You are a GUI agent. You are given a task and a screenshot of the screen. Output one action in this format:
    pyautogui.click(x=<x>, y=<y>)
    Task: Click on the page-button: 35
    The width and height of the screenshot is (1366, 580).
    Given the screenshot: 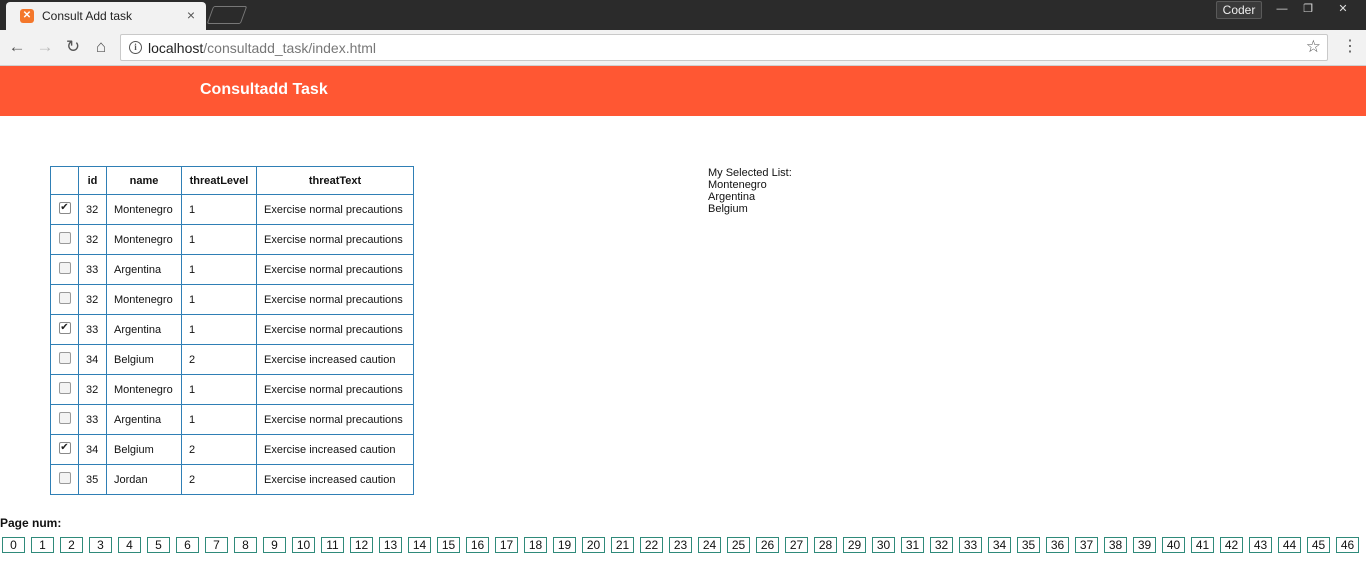 What is the action you would take?
    pyautogui.click(x=1028, y=545)
    